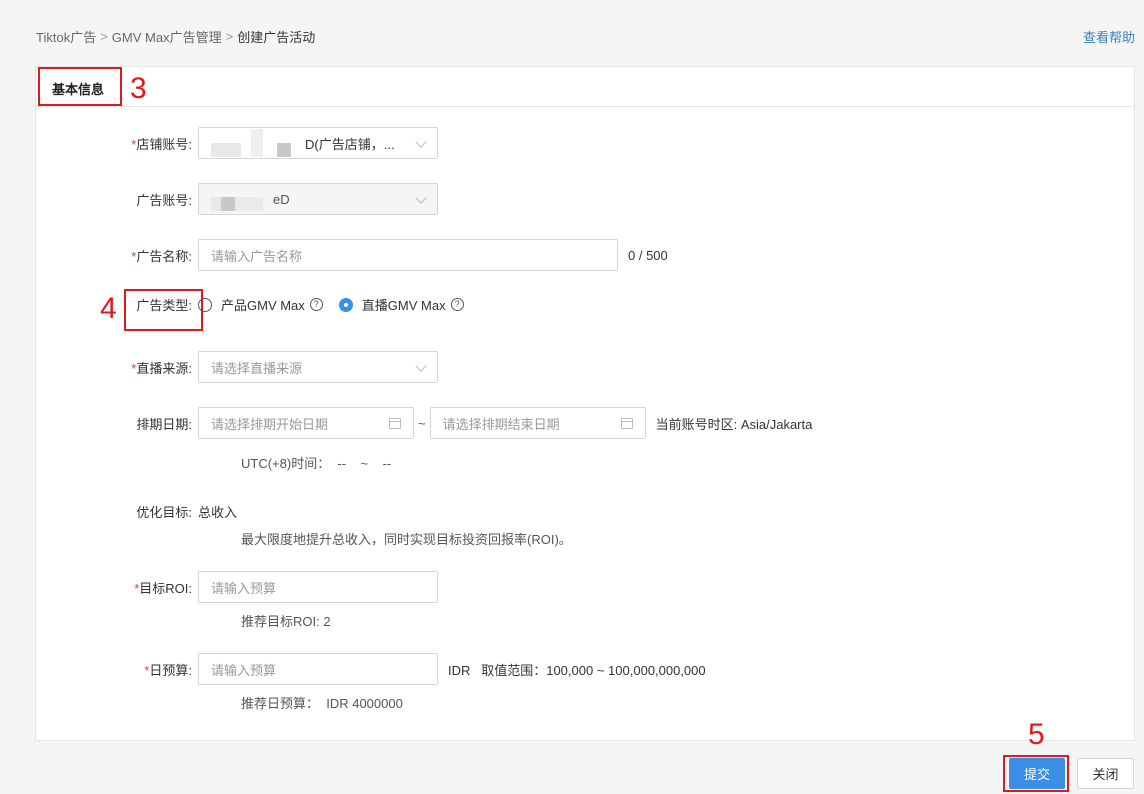 This screenshot has height=794, width=1144. Describe the element at coordinates (260, 304) in the screenshot. I see `radio-product-gmv-max: 产品GMV Max ?` at that location.